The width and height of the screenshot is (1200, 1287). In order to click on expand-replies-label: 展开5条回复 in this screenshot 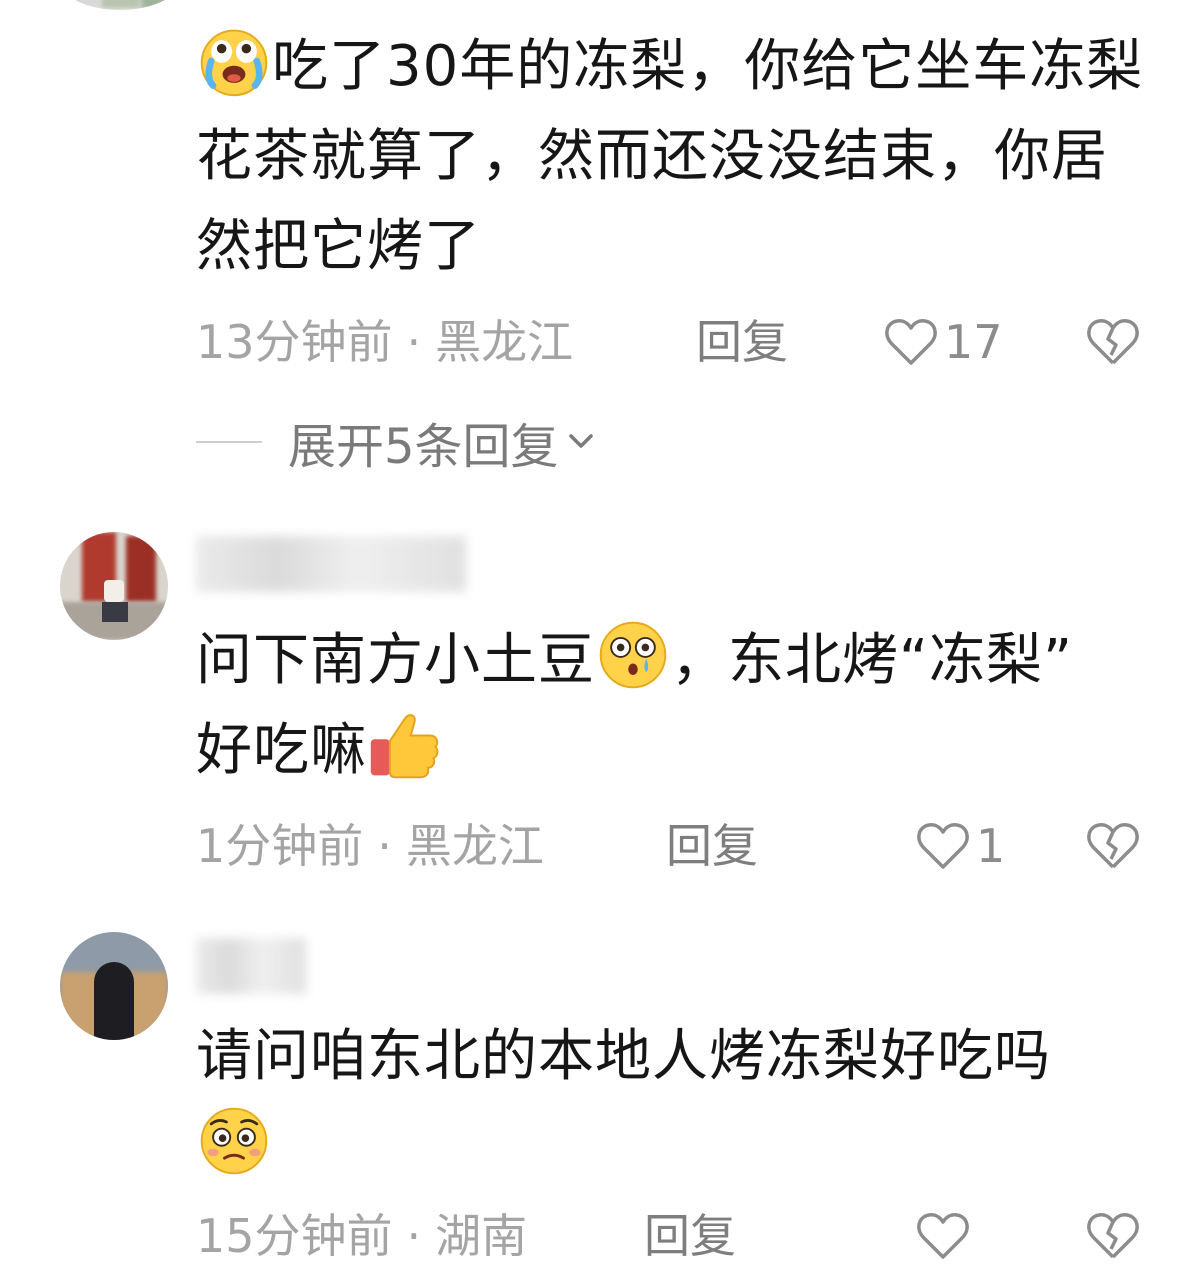, I will do `click(423, 447)`.